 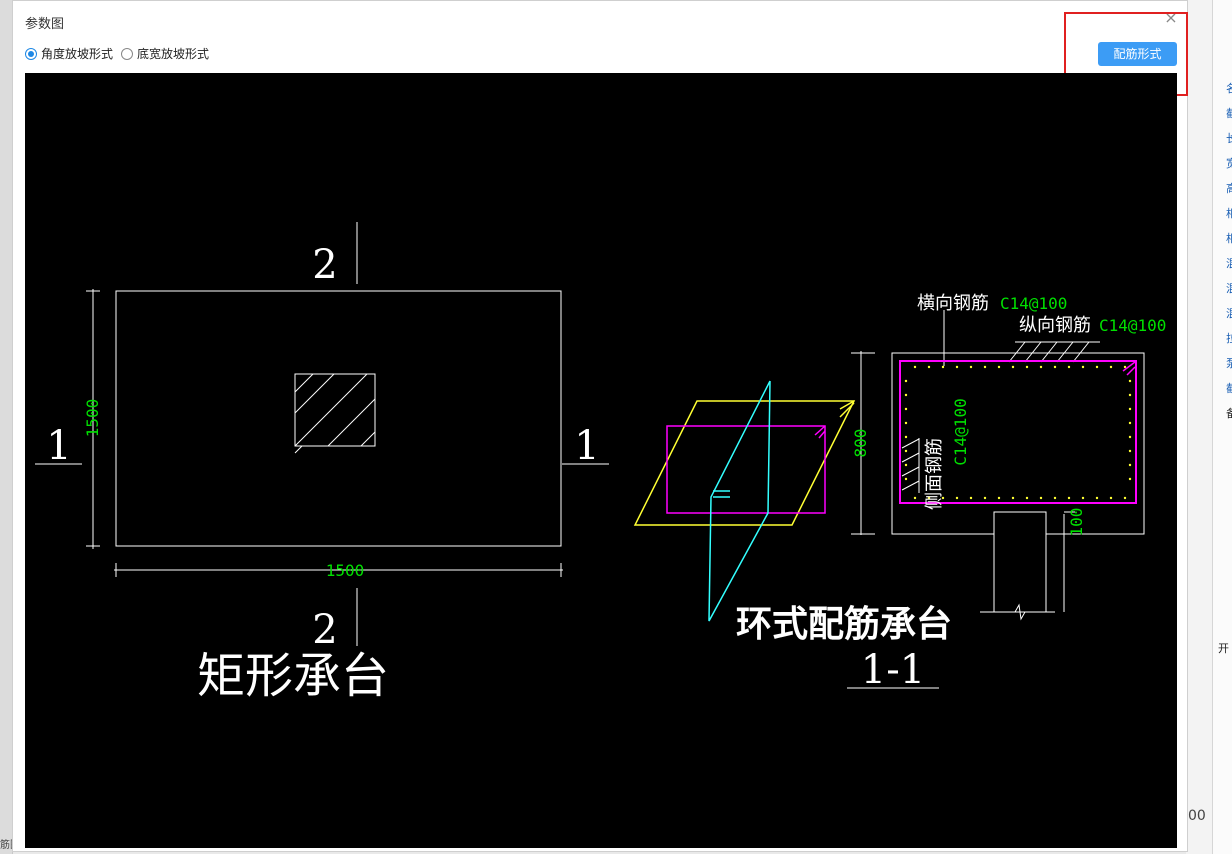 I want to click on panel-tab-label: 开, so click(x=1223, y=648).